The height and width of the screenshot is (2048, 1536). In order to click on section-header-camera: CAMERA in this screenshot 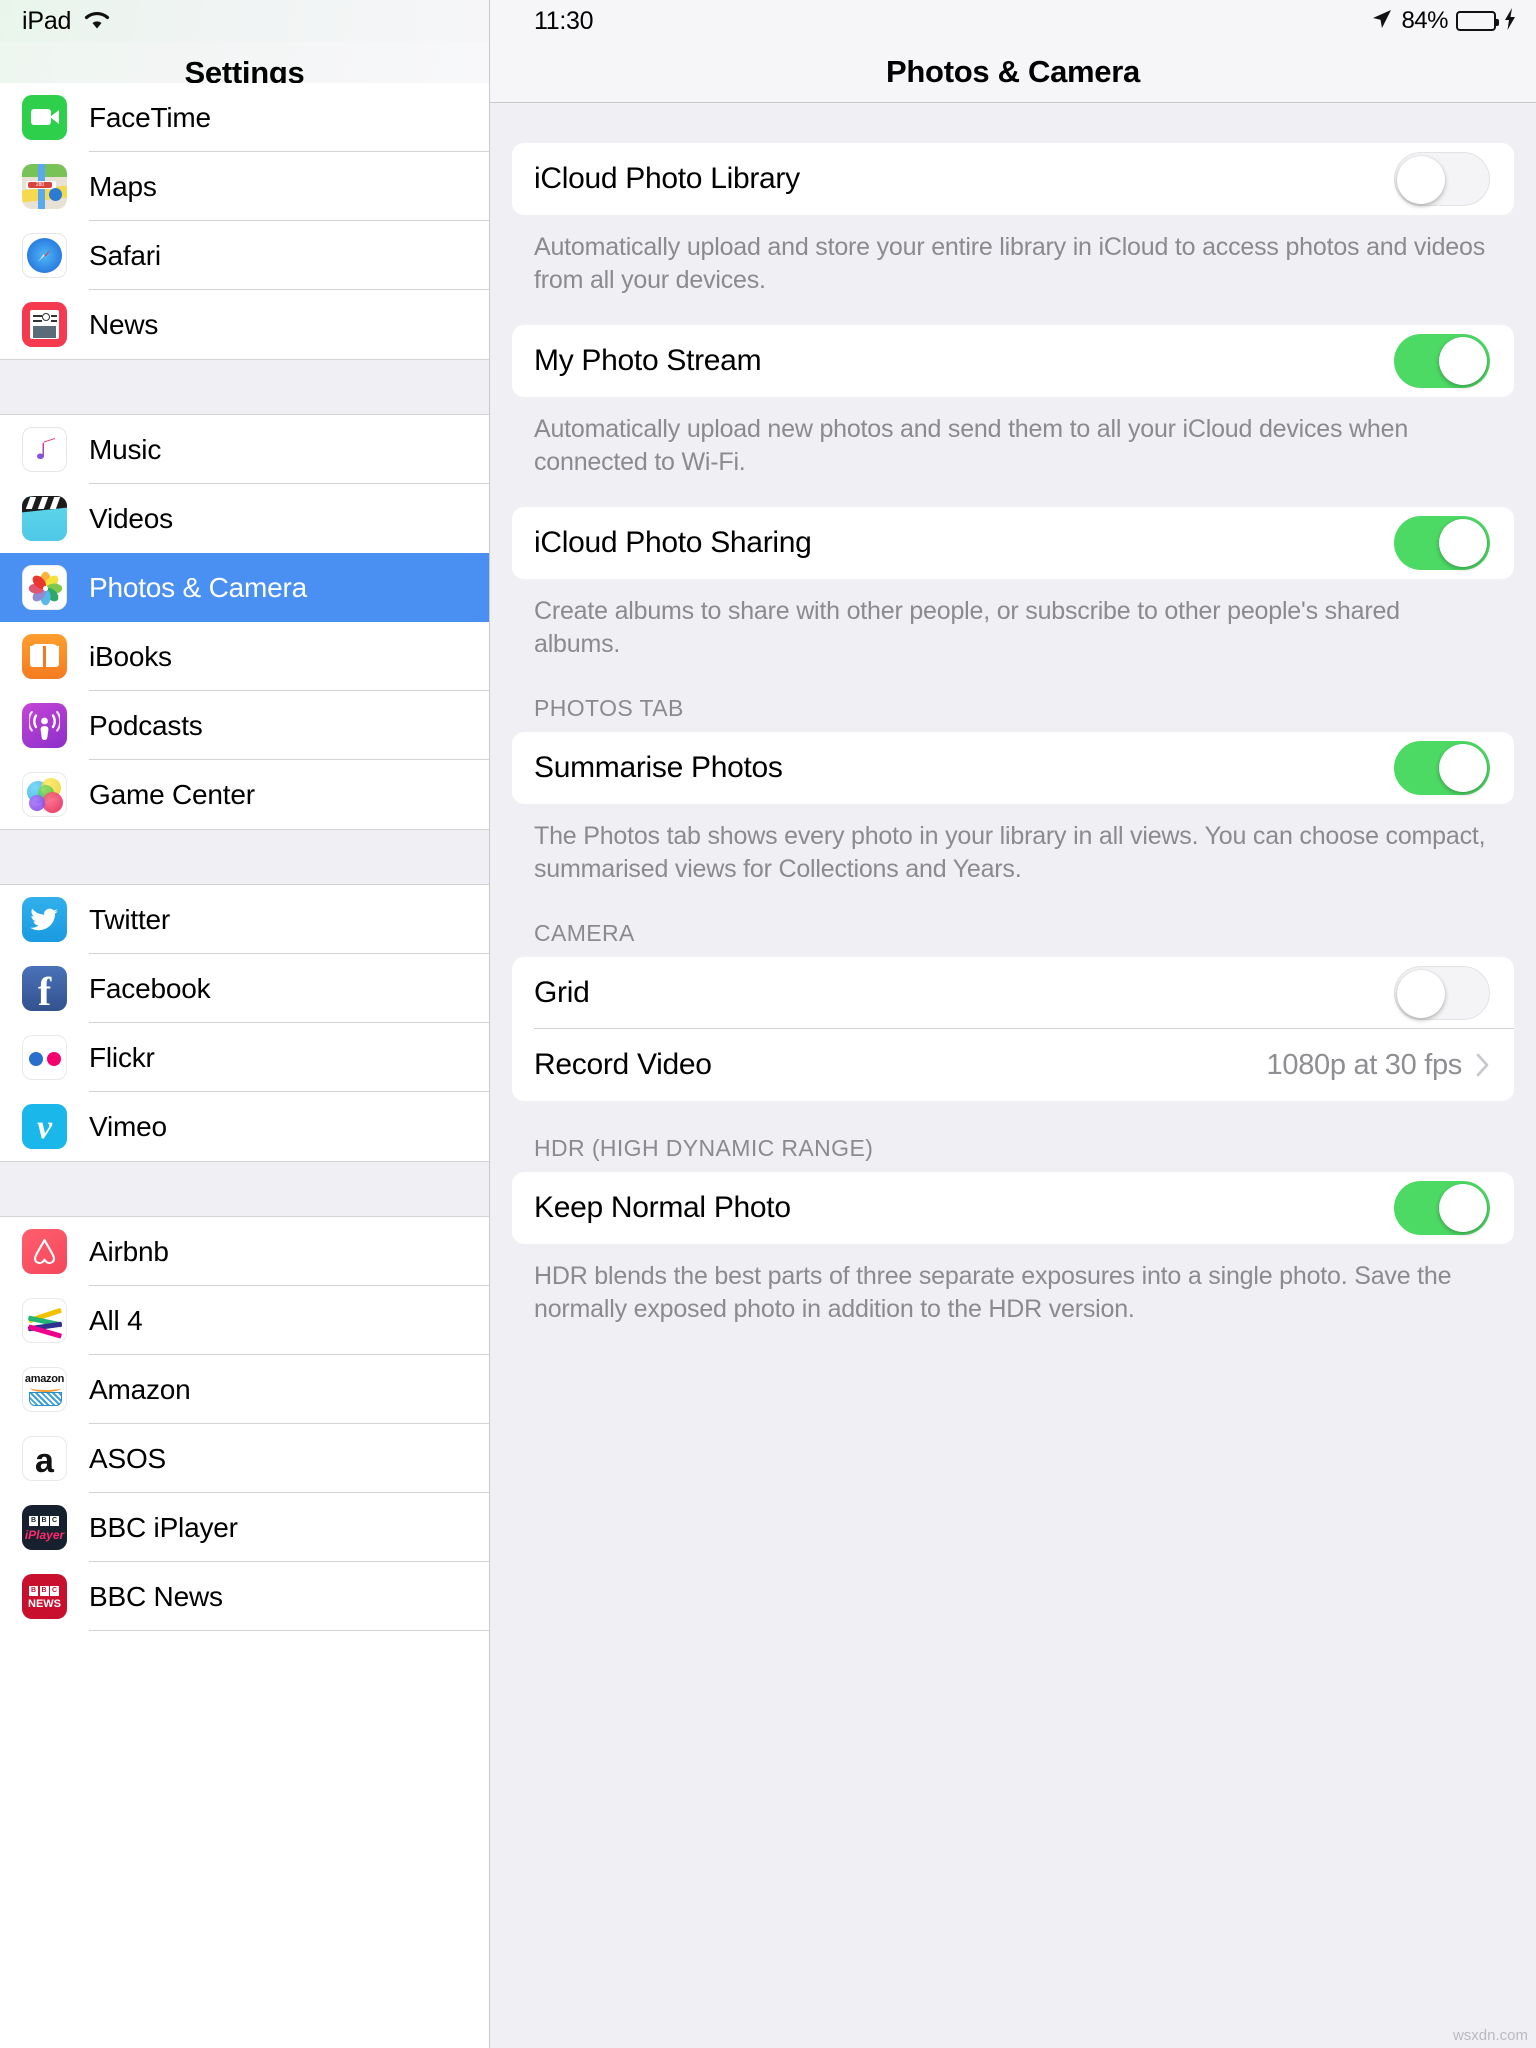, I will do `click(584, 933)`.